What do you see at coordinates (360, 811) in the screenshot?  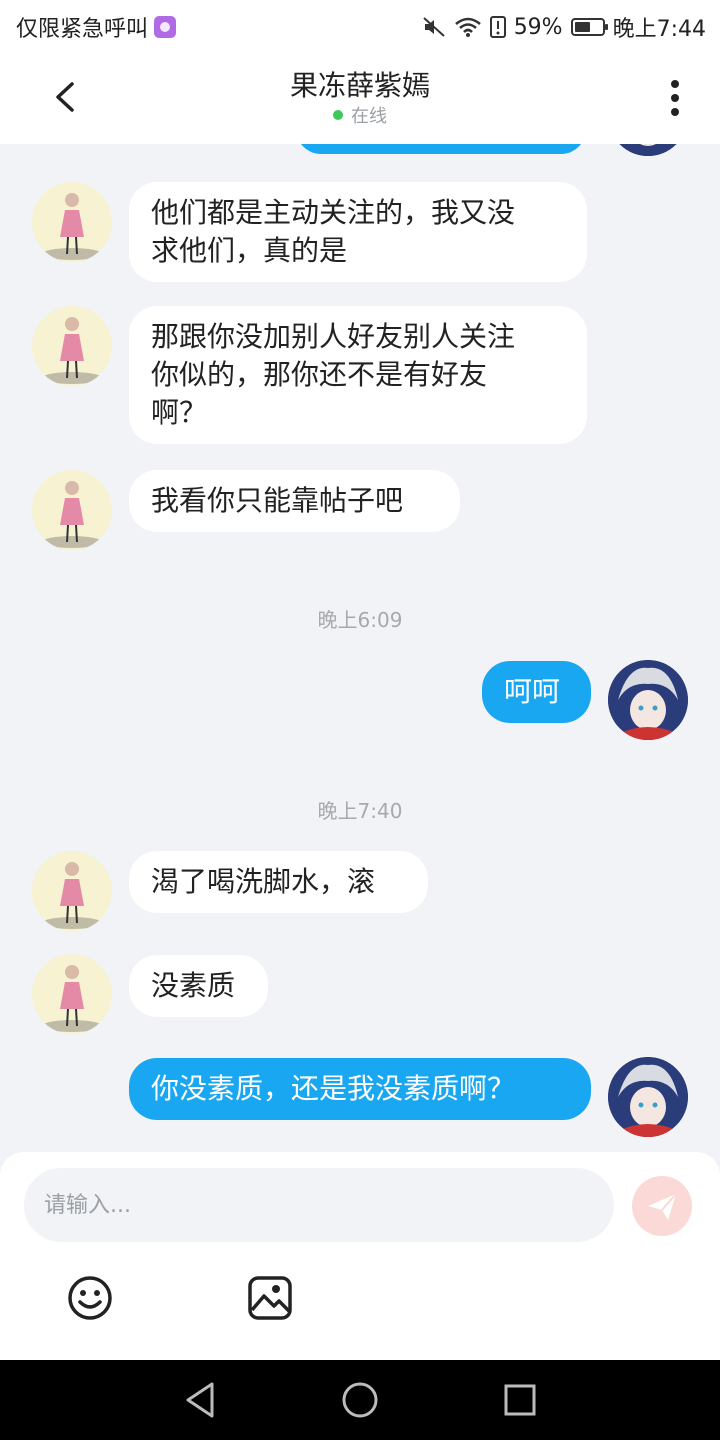 I see `timestamp: 晚上7:40` at bounding box center [360, 811].